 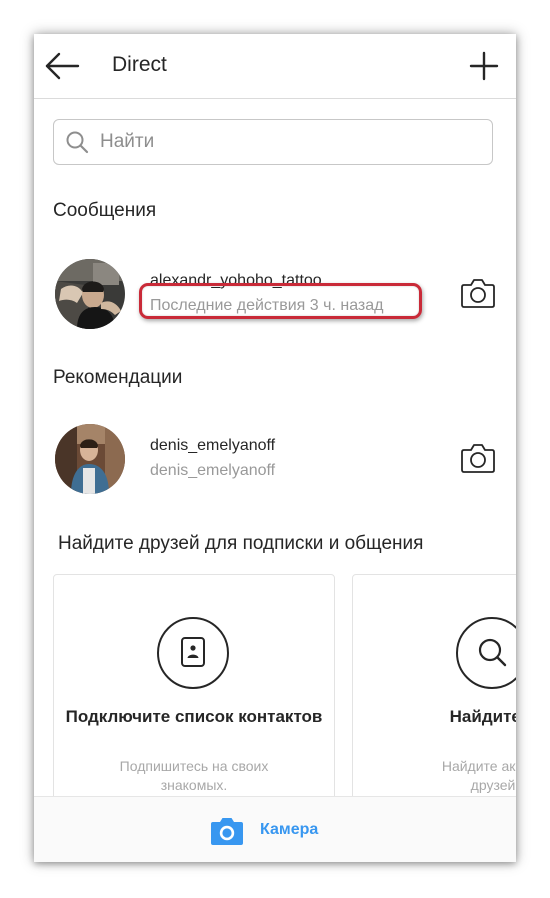 What do you see at coordinates (194, 775) in the screenshot?
I see `card-description: Подпишитесь на своих знакомых.` at bounding box center [194, 775].